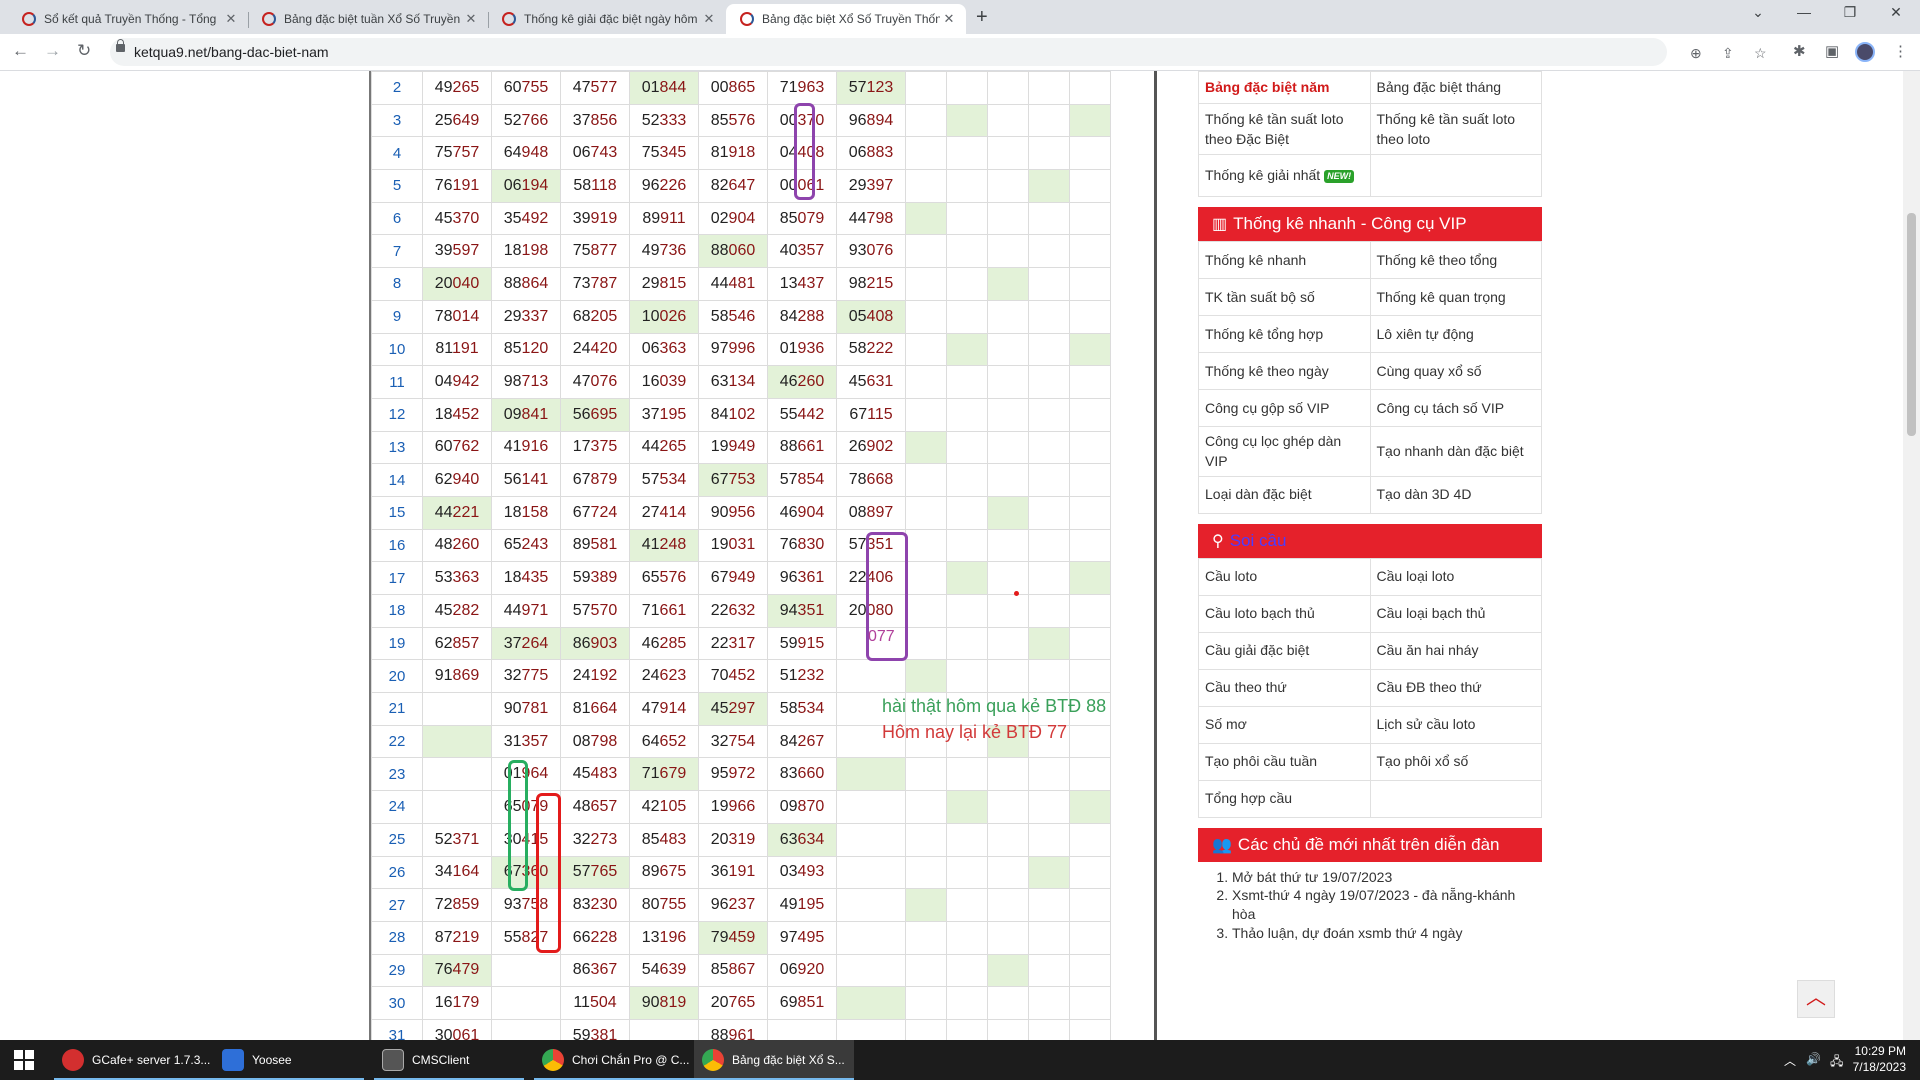 Image resolution: width=1920 pixels, height=1080 pixels. What do you see at coordinates (1455, 650) in the screenshot?
I see `soi-cau-link: Cầu ăn hai nháy` at bounding box center [1455, 650].